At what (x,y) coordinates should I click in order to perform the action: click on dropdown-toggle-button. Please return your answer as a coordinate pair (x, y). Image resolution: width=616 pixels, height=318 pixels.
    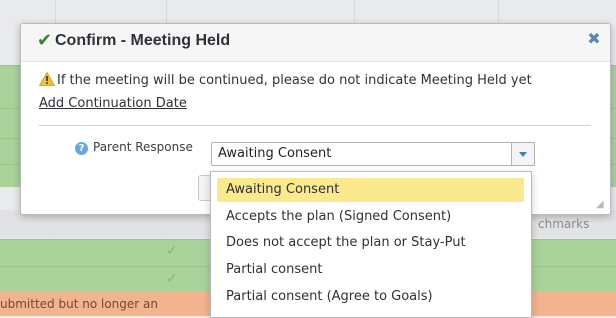
    Looking at the image, I should click on (523, 154).